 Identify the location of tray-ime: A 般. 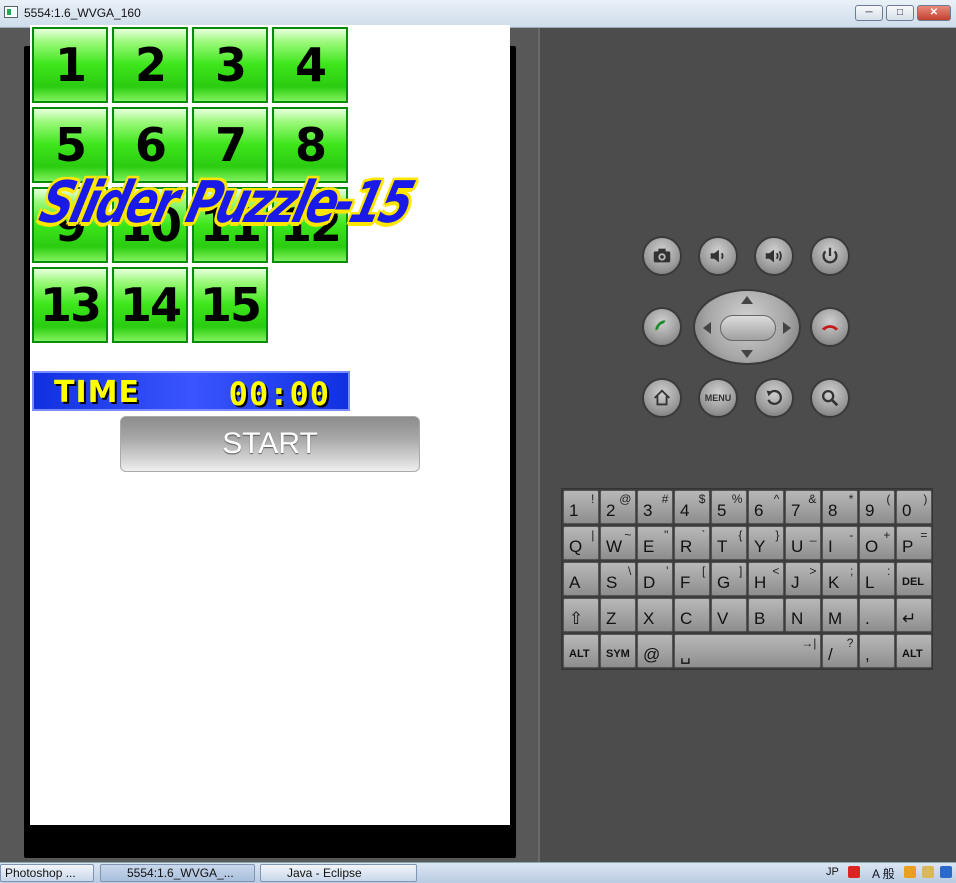
(883, 873).